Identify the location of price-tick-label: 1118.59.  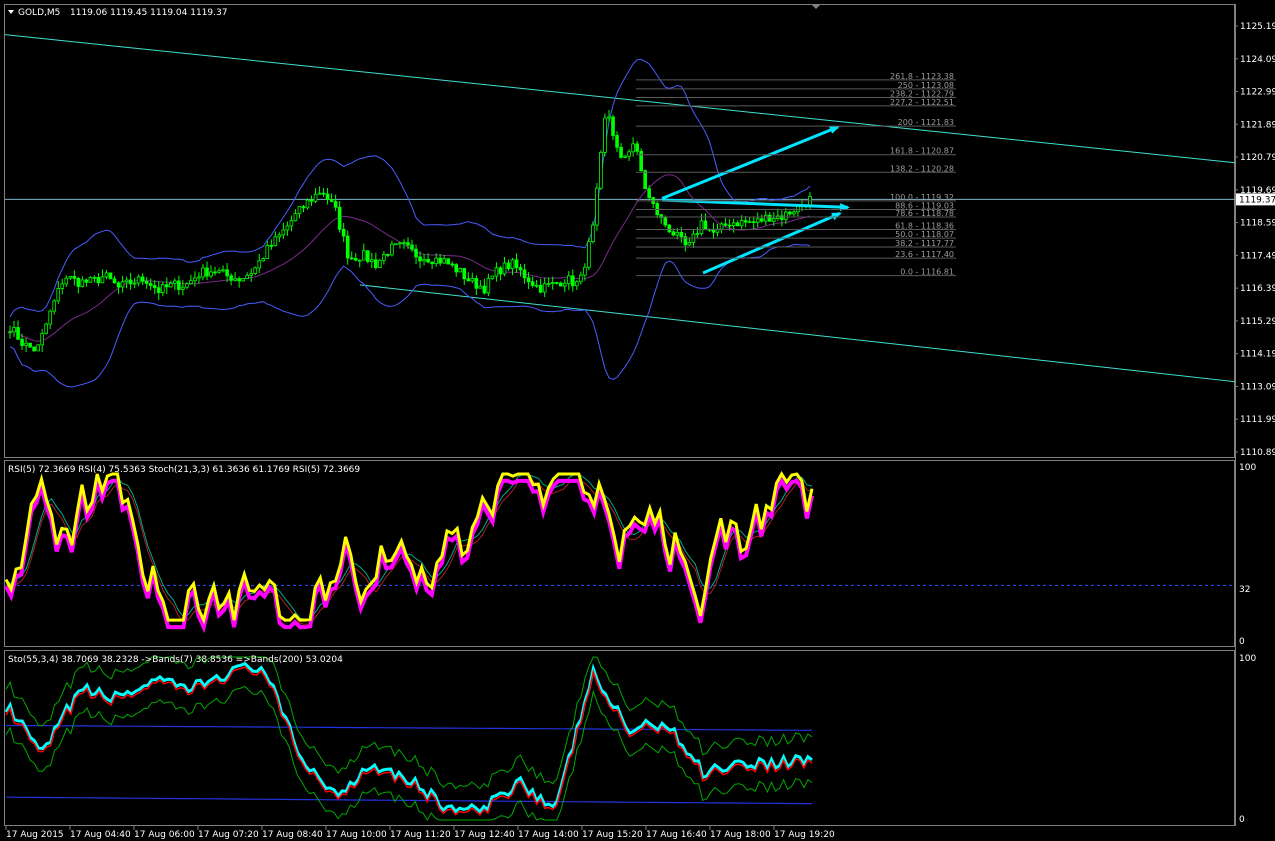
(1257, 224).